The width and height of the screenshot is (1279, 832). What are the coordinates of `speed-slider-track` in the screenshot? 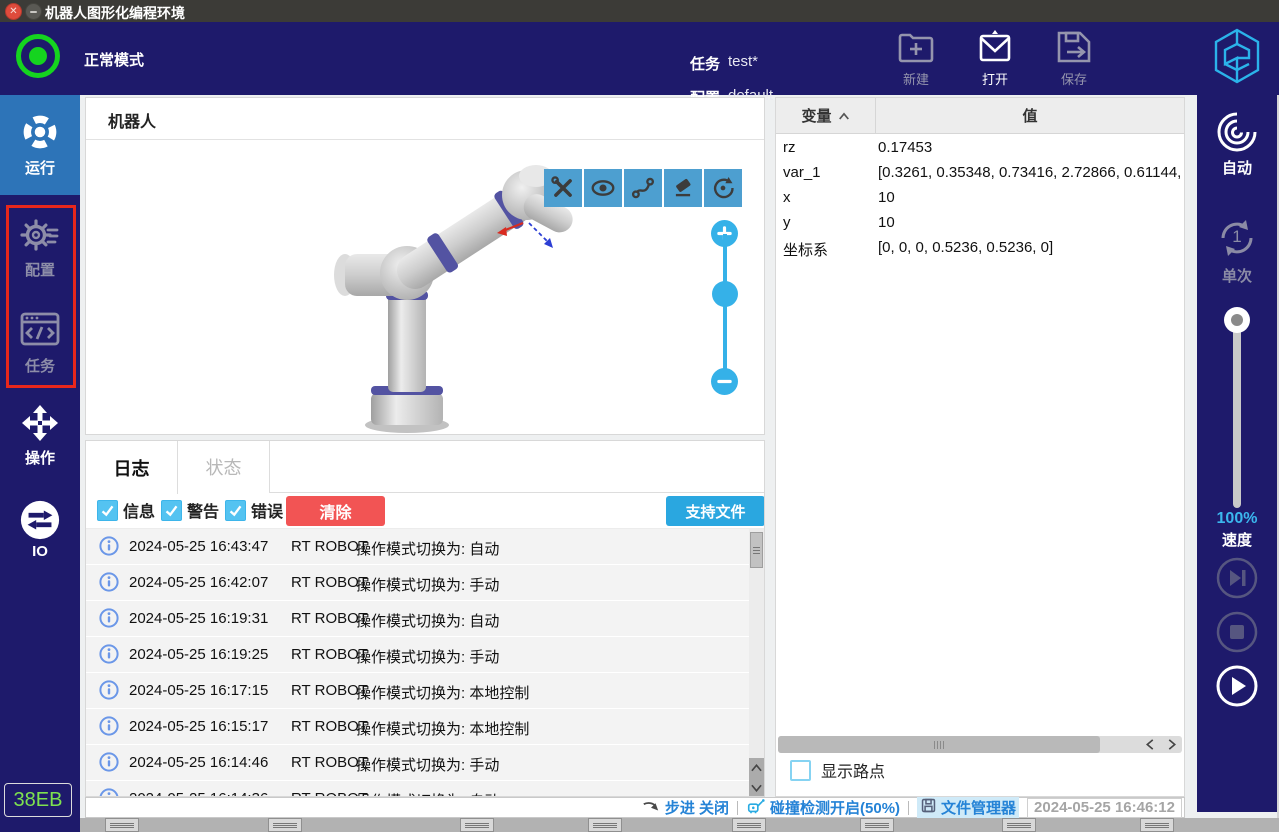 It's located at (1237, 414).